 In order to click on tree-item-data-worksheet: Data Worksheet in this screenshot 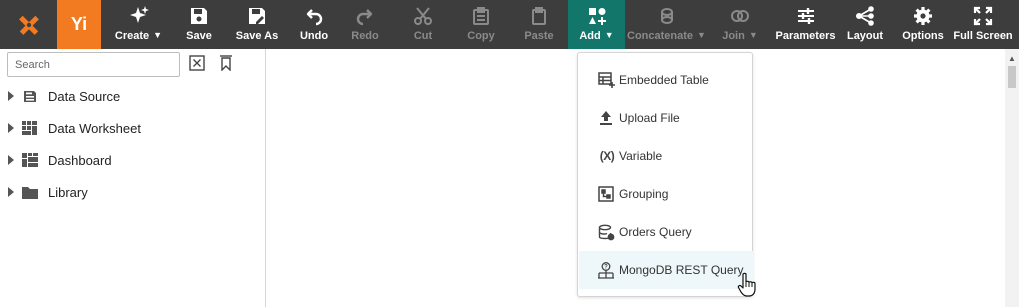, I will do `click(132, 128)`.